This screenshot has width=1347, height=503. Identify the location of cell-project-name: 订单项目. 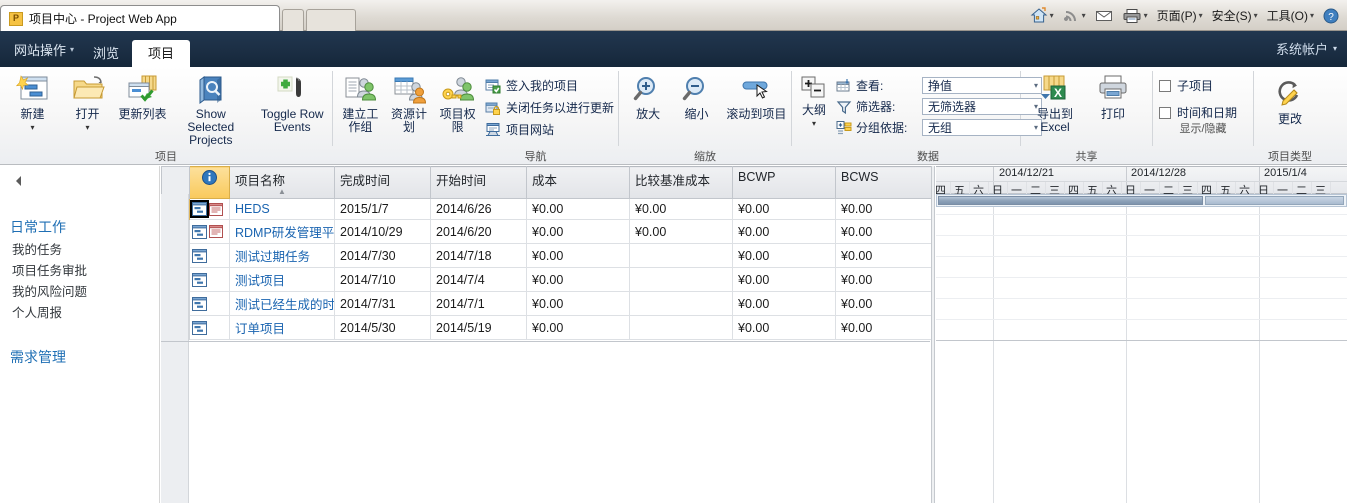
(282, 327).